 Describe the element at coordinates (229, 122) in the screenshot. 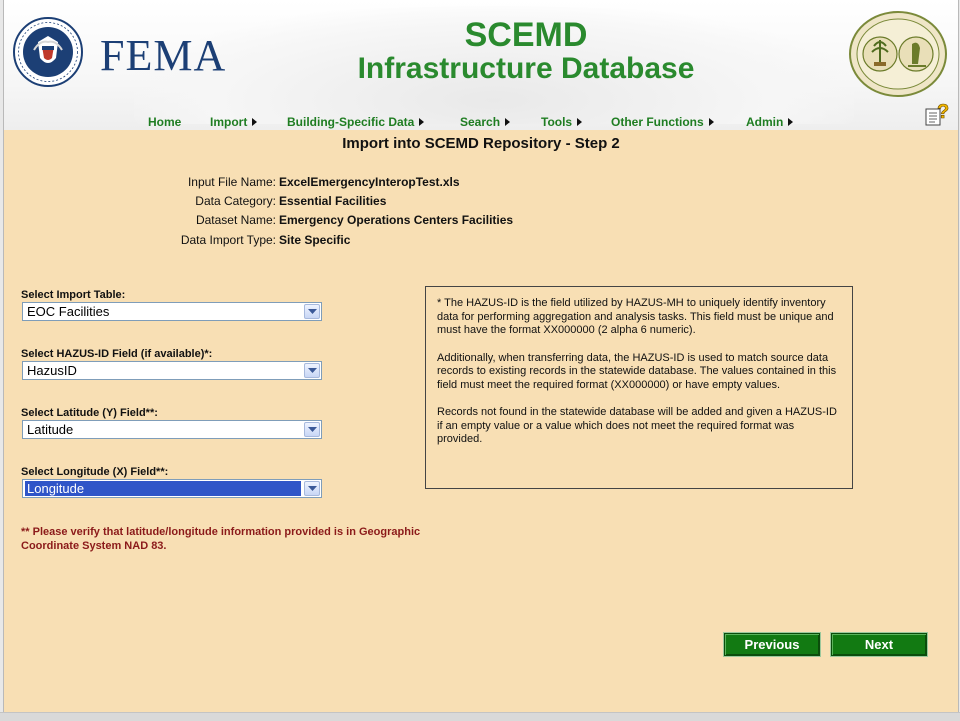

I see `nav-import-label: Import` at that location.